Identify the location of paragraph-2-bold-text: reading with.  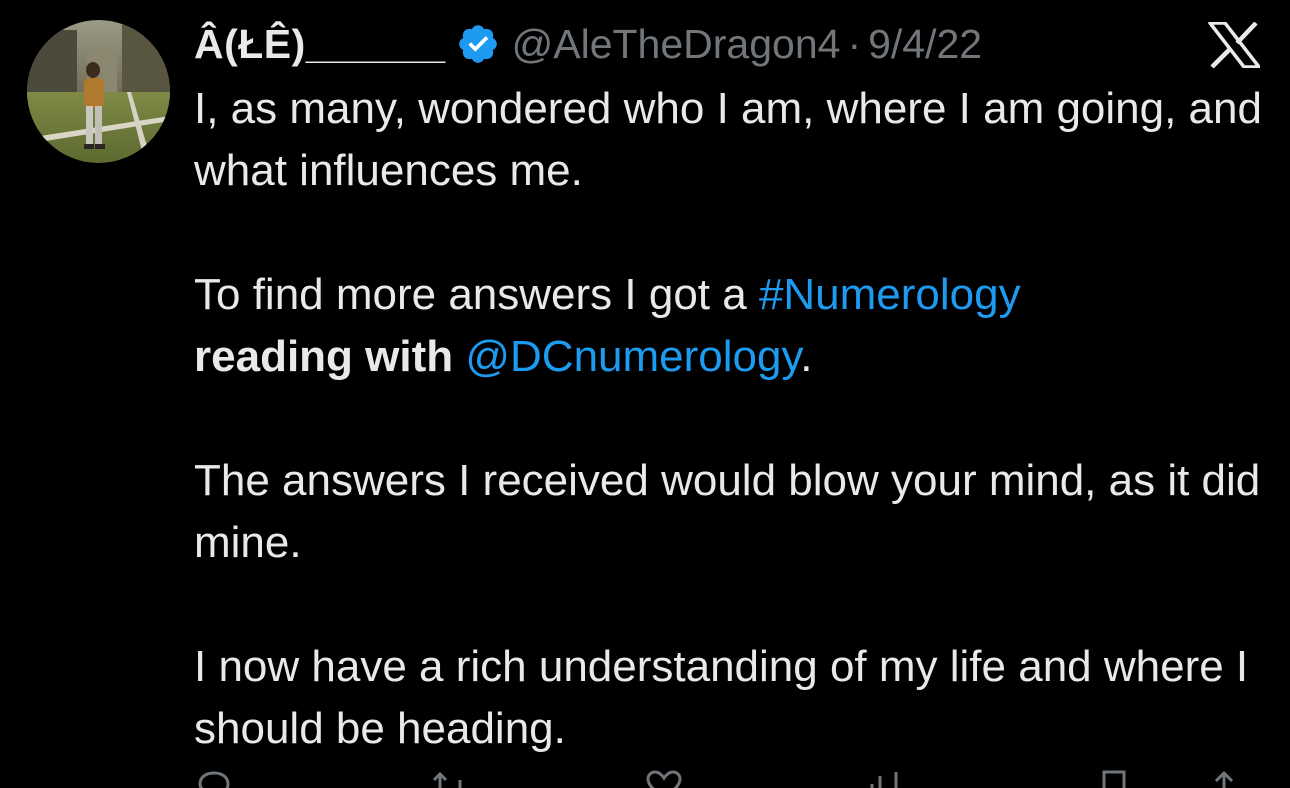
(324, 356).